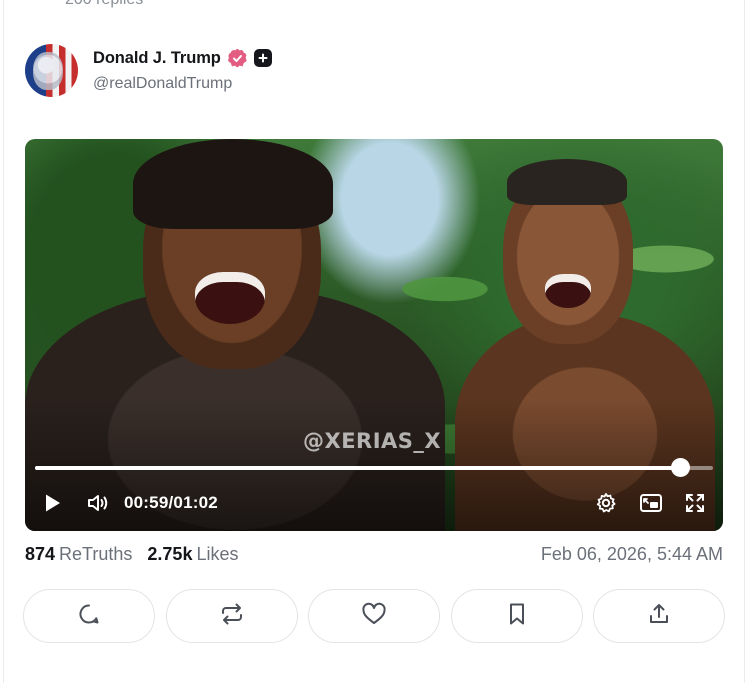 This screenshot has width=749, height=683. Describe the element at coordinates (357, 468) in the screenshot. I see `video-progress-fill` at that location.